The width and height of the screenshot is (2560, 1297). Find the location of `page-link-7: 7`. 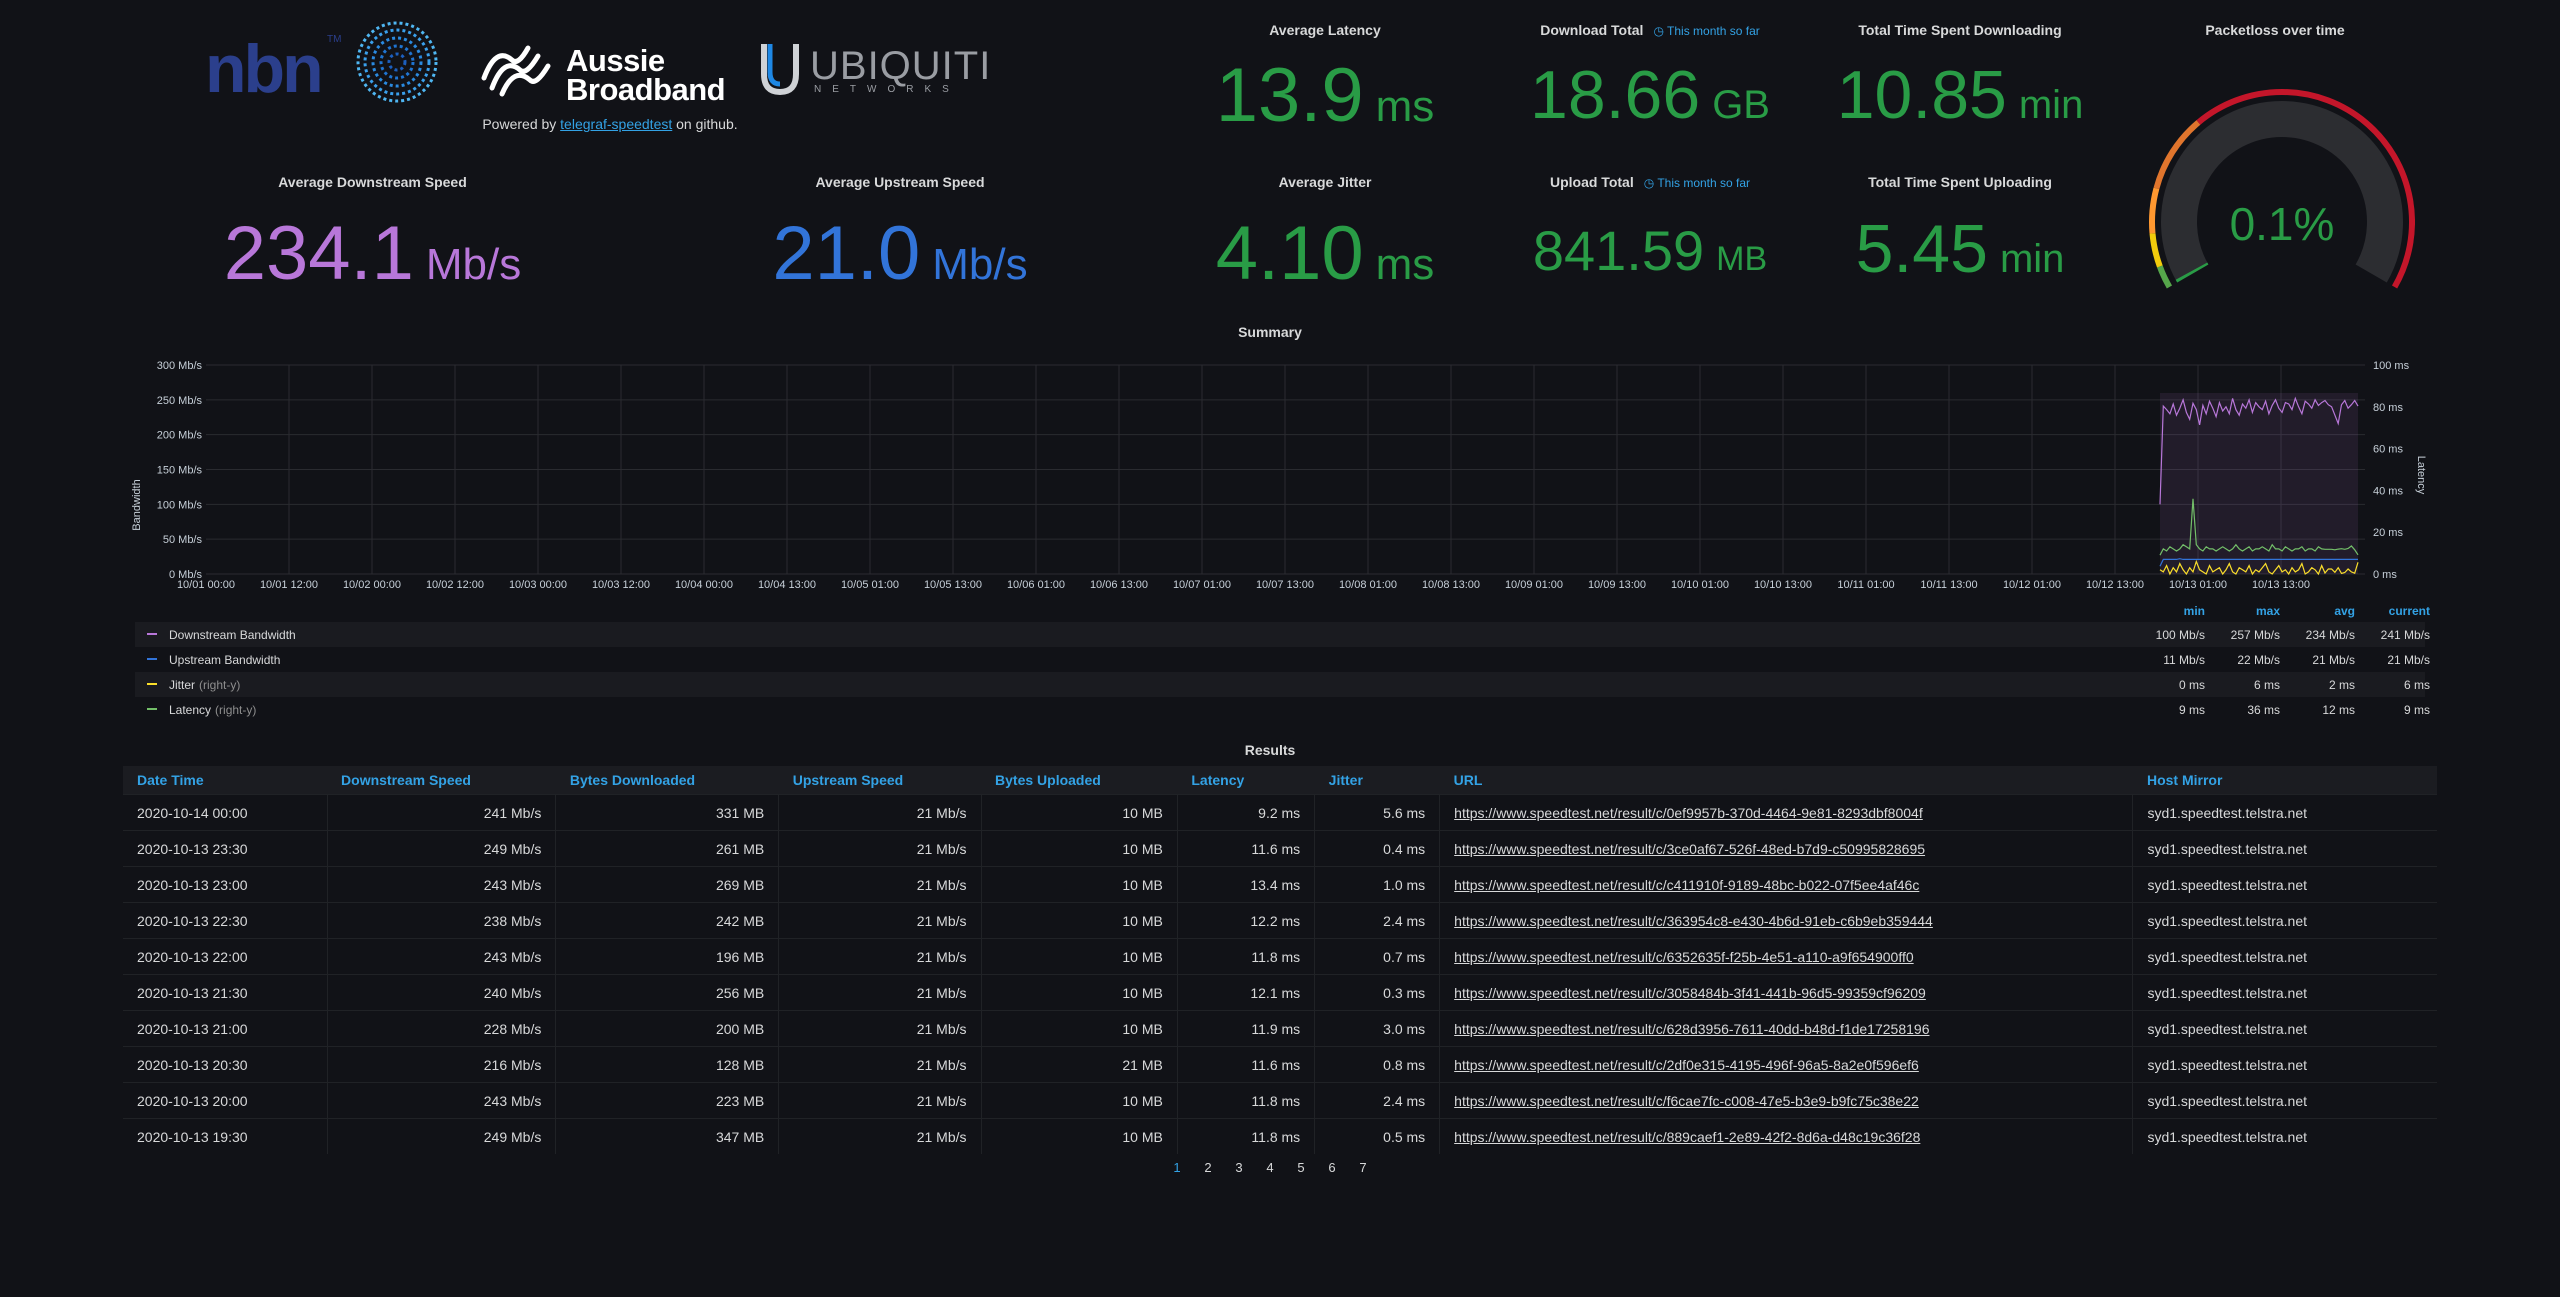

page-link-7: 7 is located at coordinates (1363, 1167).